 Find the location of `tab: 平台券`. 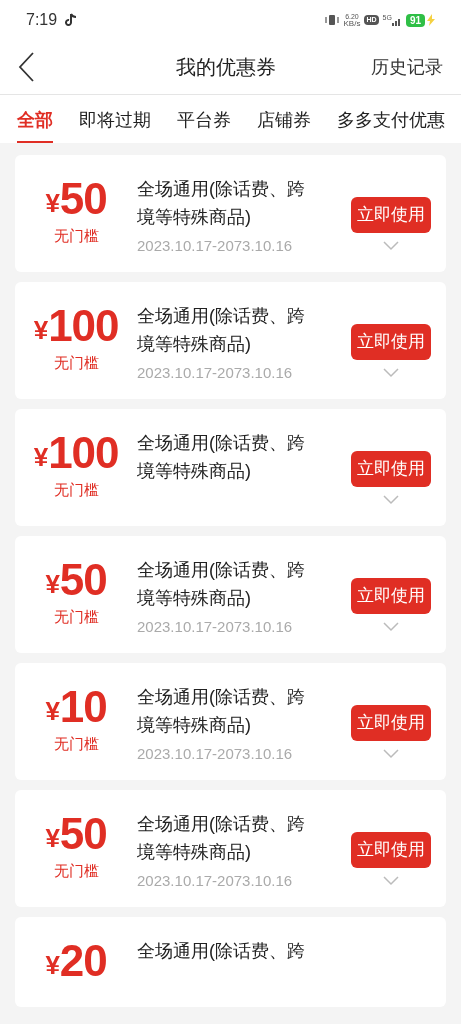

tab: 平台券 is located at coordinates (204, 119).